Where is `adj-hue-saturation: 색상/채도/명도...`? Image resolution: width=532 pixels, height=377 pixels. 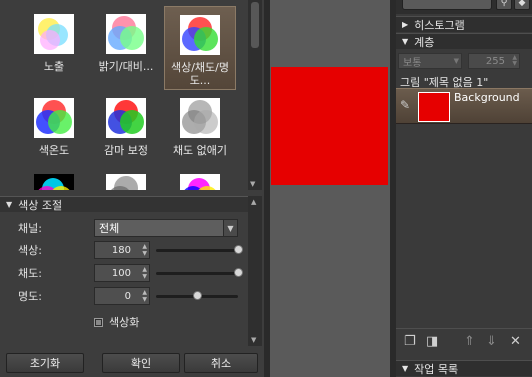 adj-hue-saturation: 색상/채도/명도... is located at coordinates (200, 48).